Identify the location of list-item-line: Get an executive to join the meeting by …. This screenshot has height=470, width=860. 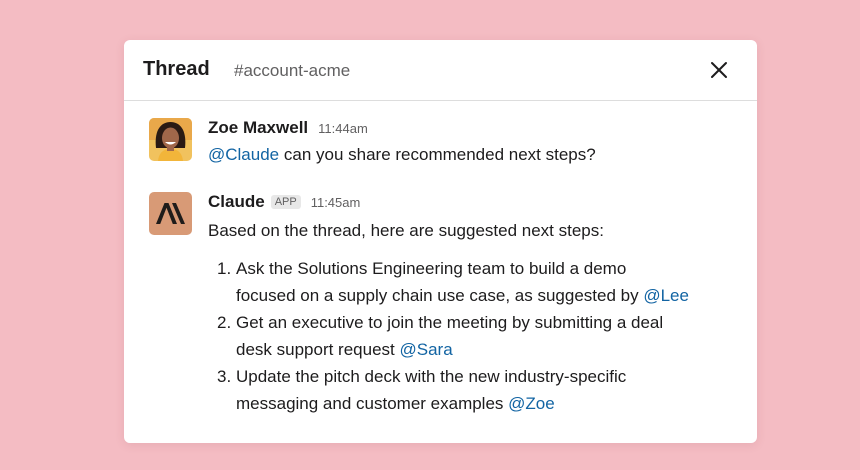
(450, 322).